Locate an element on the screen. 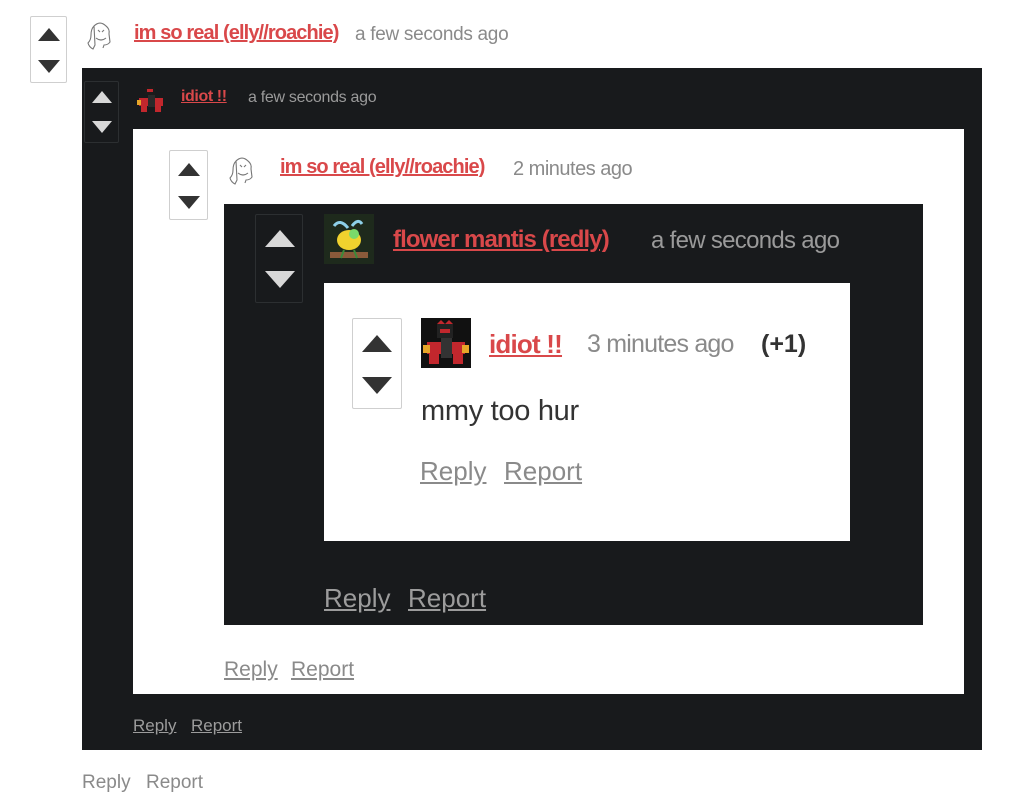  comment-body: mmy too hur is located at coordinates (500, 411).